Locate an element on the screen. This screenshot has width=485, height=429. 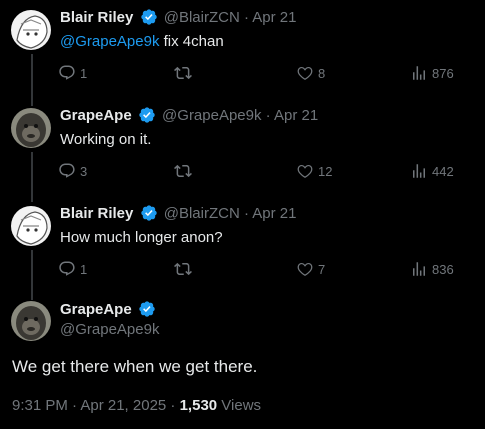
tweet-text: Working on it. is located at coordinates (106, 139).